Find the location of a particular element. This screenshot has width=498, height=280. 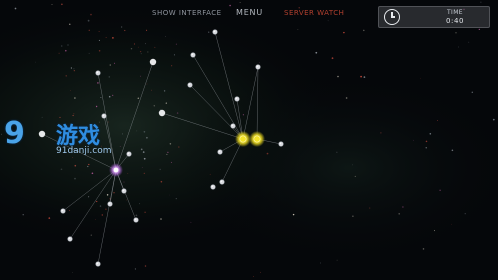

server-watch-button: SERVER WATCH is located at coordinates (314, 13).